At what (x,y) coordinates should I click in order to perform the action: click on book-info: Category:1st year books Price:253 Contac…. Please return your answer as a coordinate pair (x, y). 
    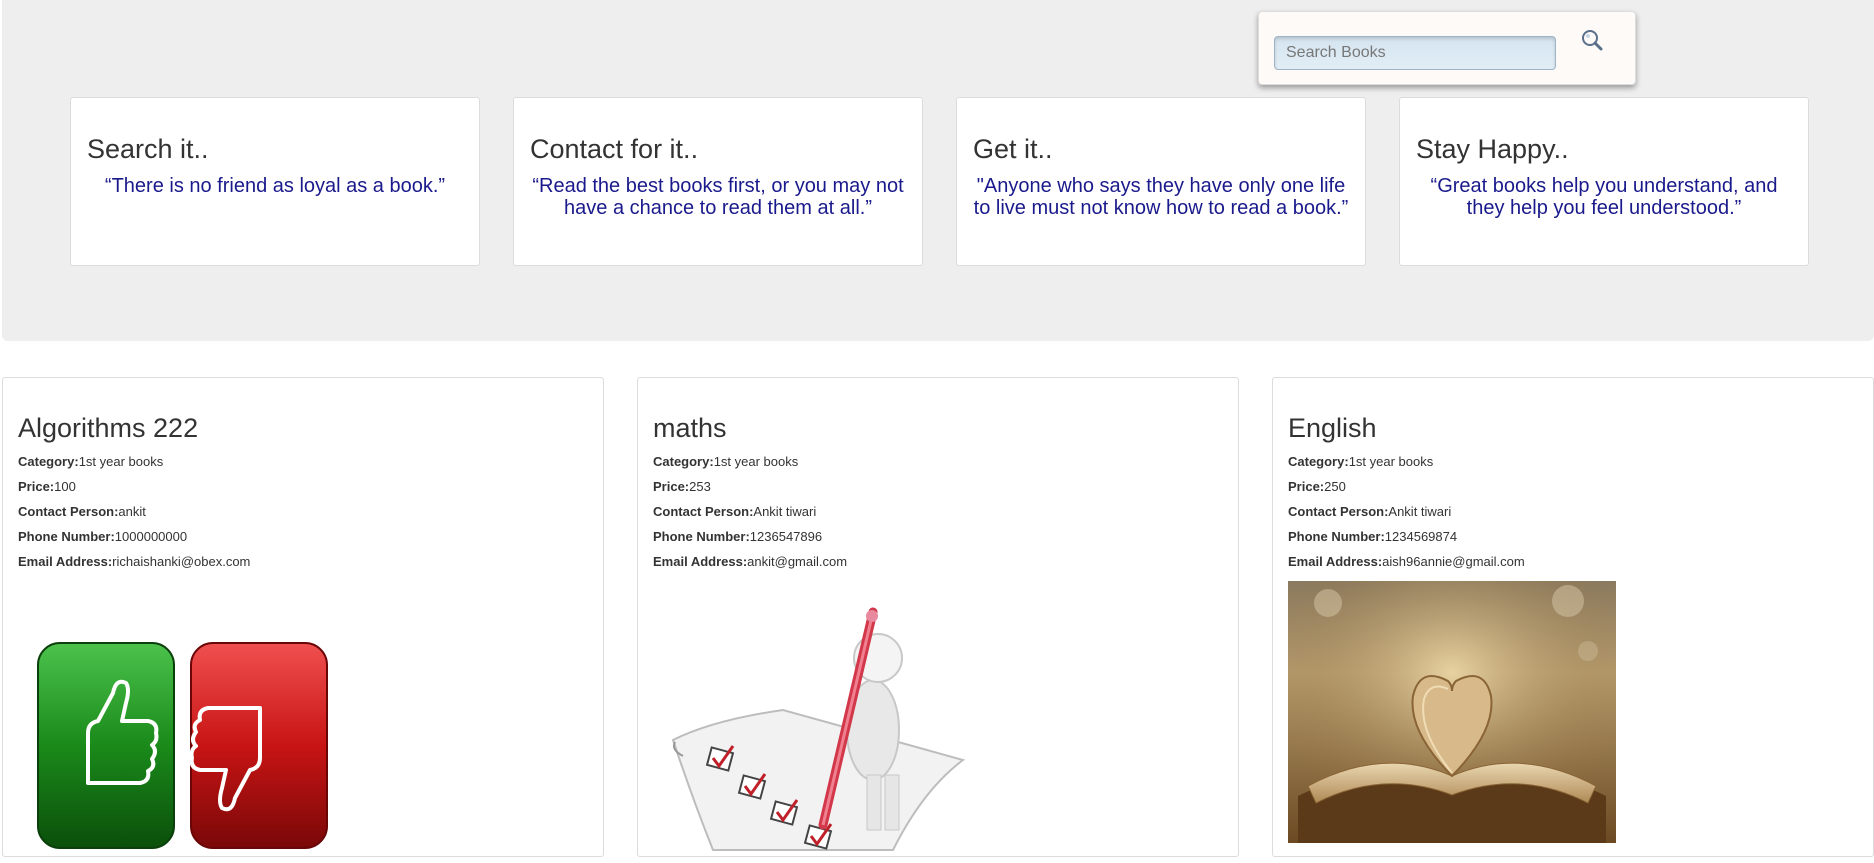
    Looking at the image, I should click on (938, 516).